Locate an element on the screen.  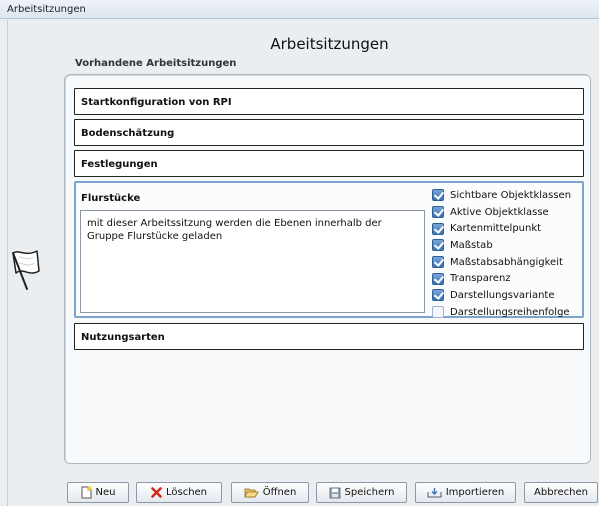
session-label: Nutzungsarten is located at coordinates (123, 337).